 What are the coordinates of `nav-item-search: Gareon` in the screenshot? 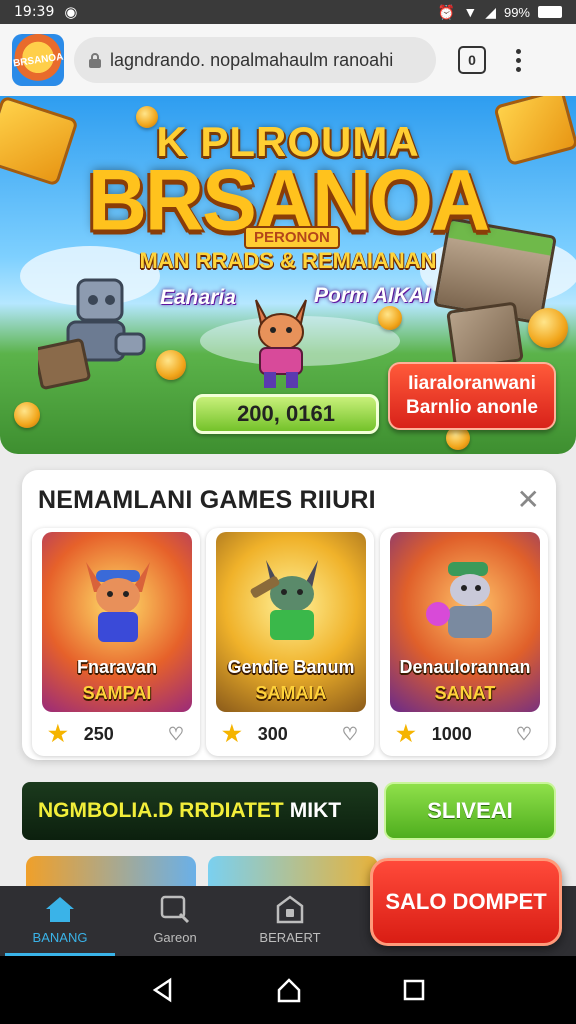 It's located at (175, 921).